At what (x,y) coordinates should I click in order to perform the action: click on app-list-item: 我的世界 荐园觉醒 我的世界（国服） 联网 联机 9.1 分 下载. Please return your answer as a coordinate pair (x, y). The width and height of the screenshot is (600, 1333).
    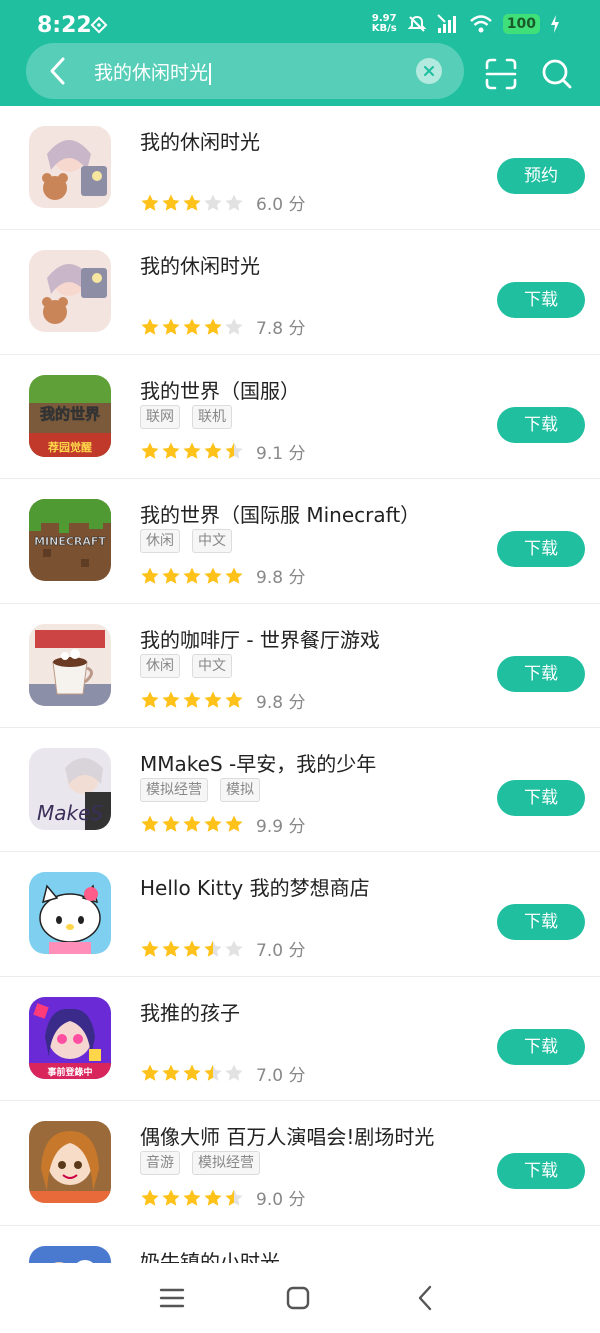
    Looking at the image, I should click on (300, 417).